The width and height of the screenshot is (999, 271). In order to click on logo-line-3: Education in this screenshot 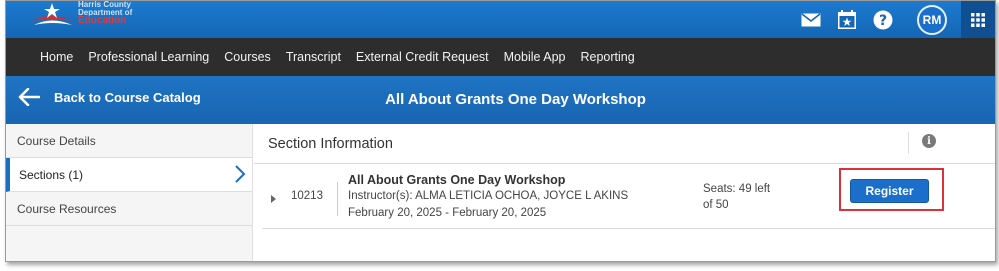, I will do `click(102, 20)`.